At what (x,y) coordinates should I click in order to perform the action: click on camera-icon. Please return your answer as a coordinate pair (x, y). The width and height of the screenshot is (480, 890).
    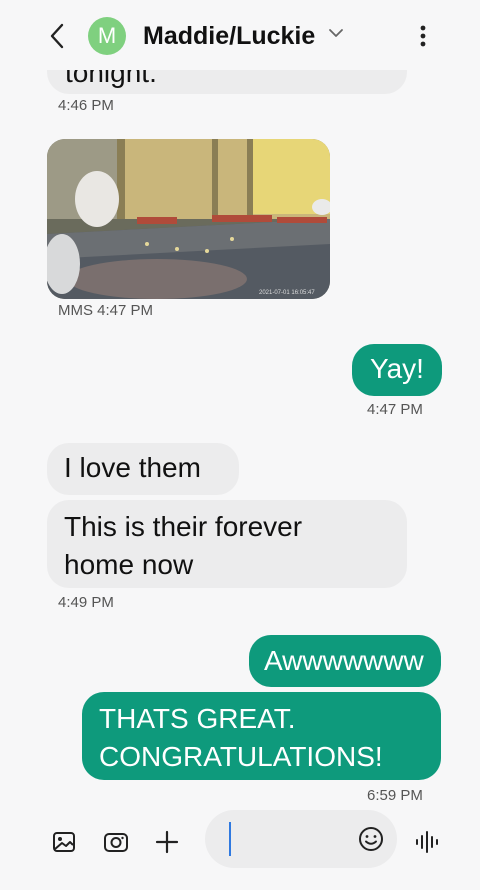
    Looking at the image, I should click on (116, 842).